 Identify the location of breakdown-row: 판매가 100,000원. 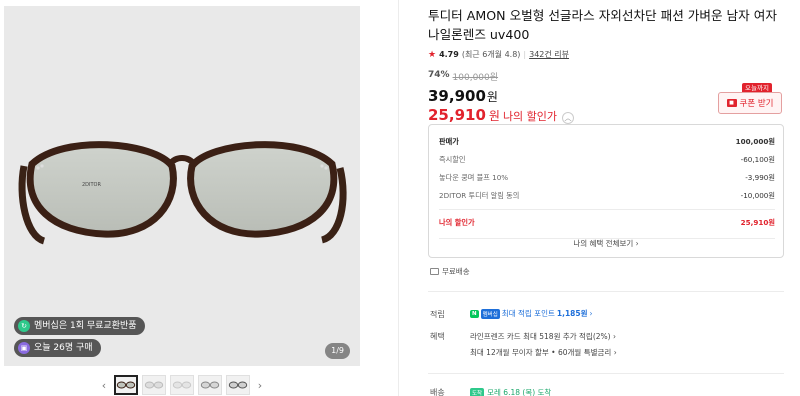
(607, 142).